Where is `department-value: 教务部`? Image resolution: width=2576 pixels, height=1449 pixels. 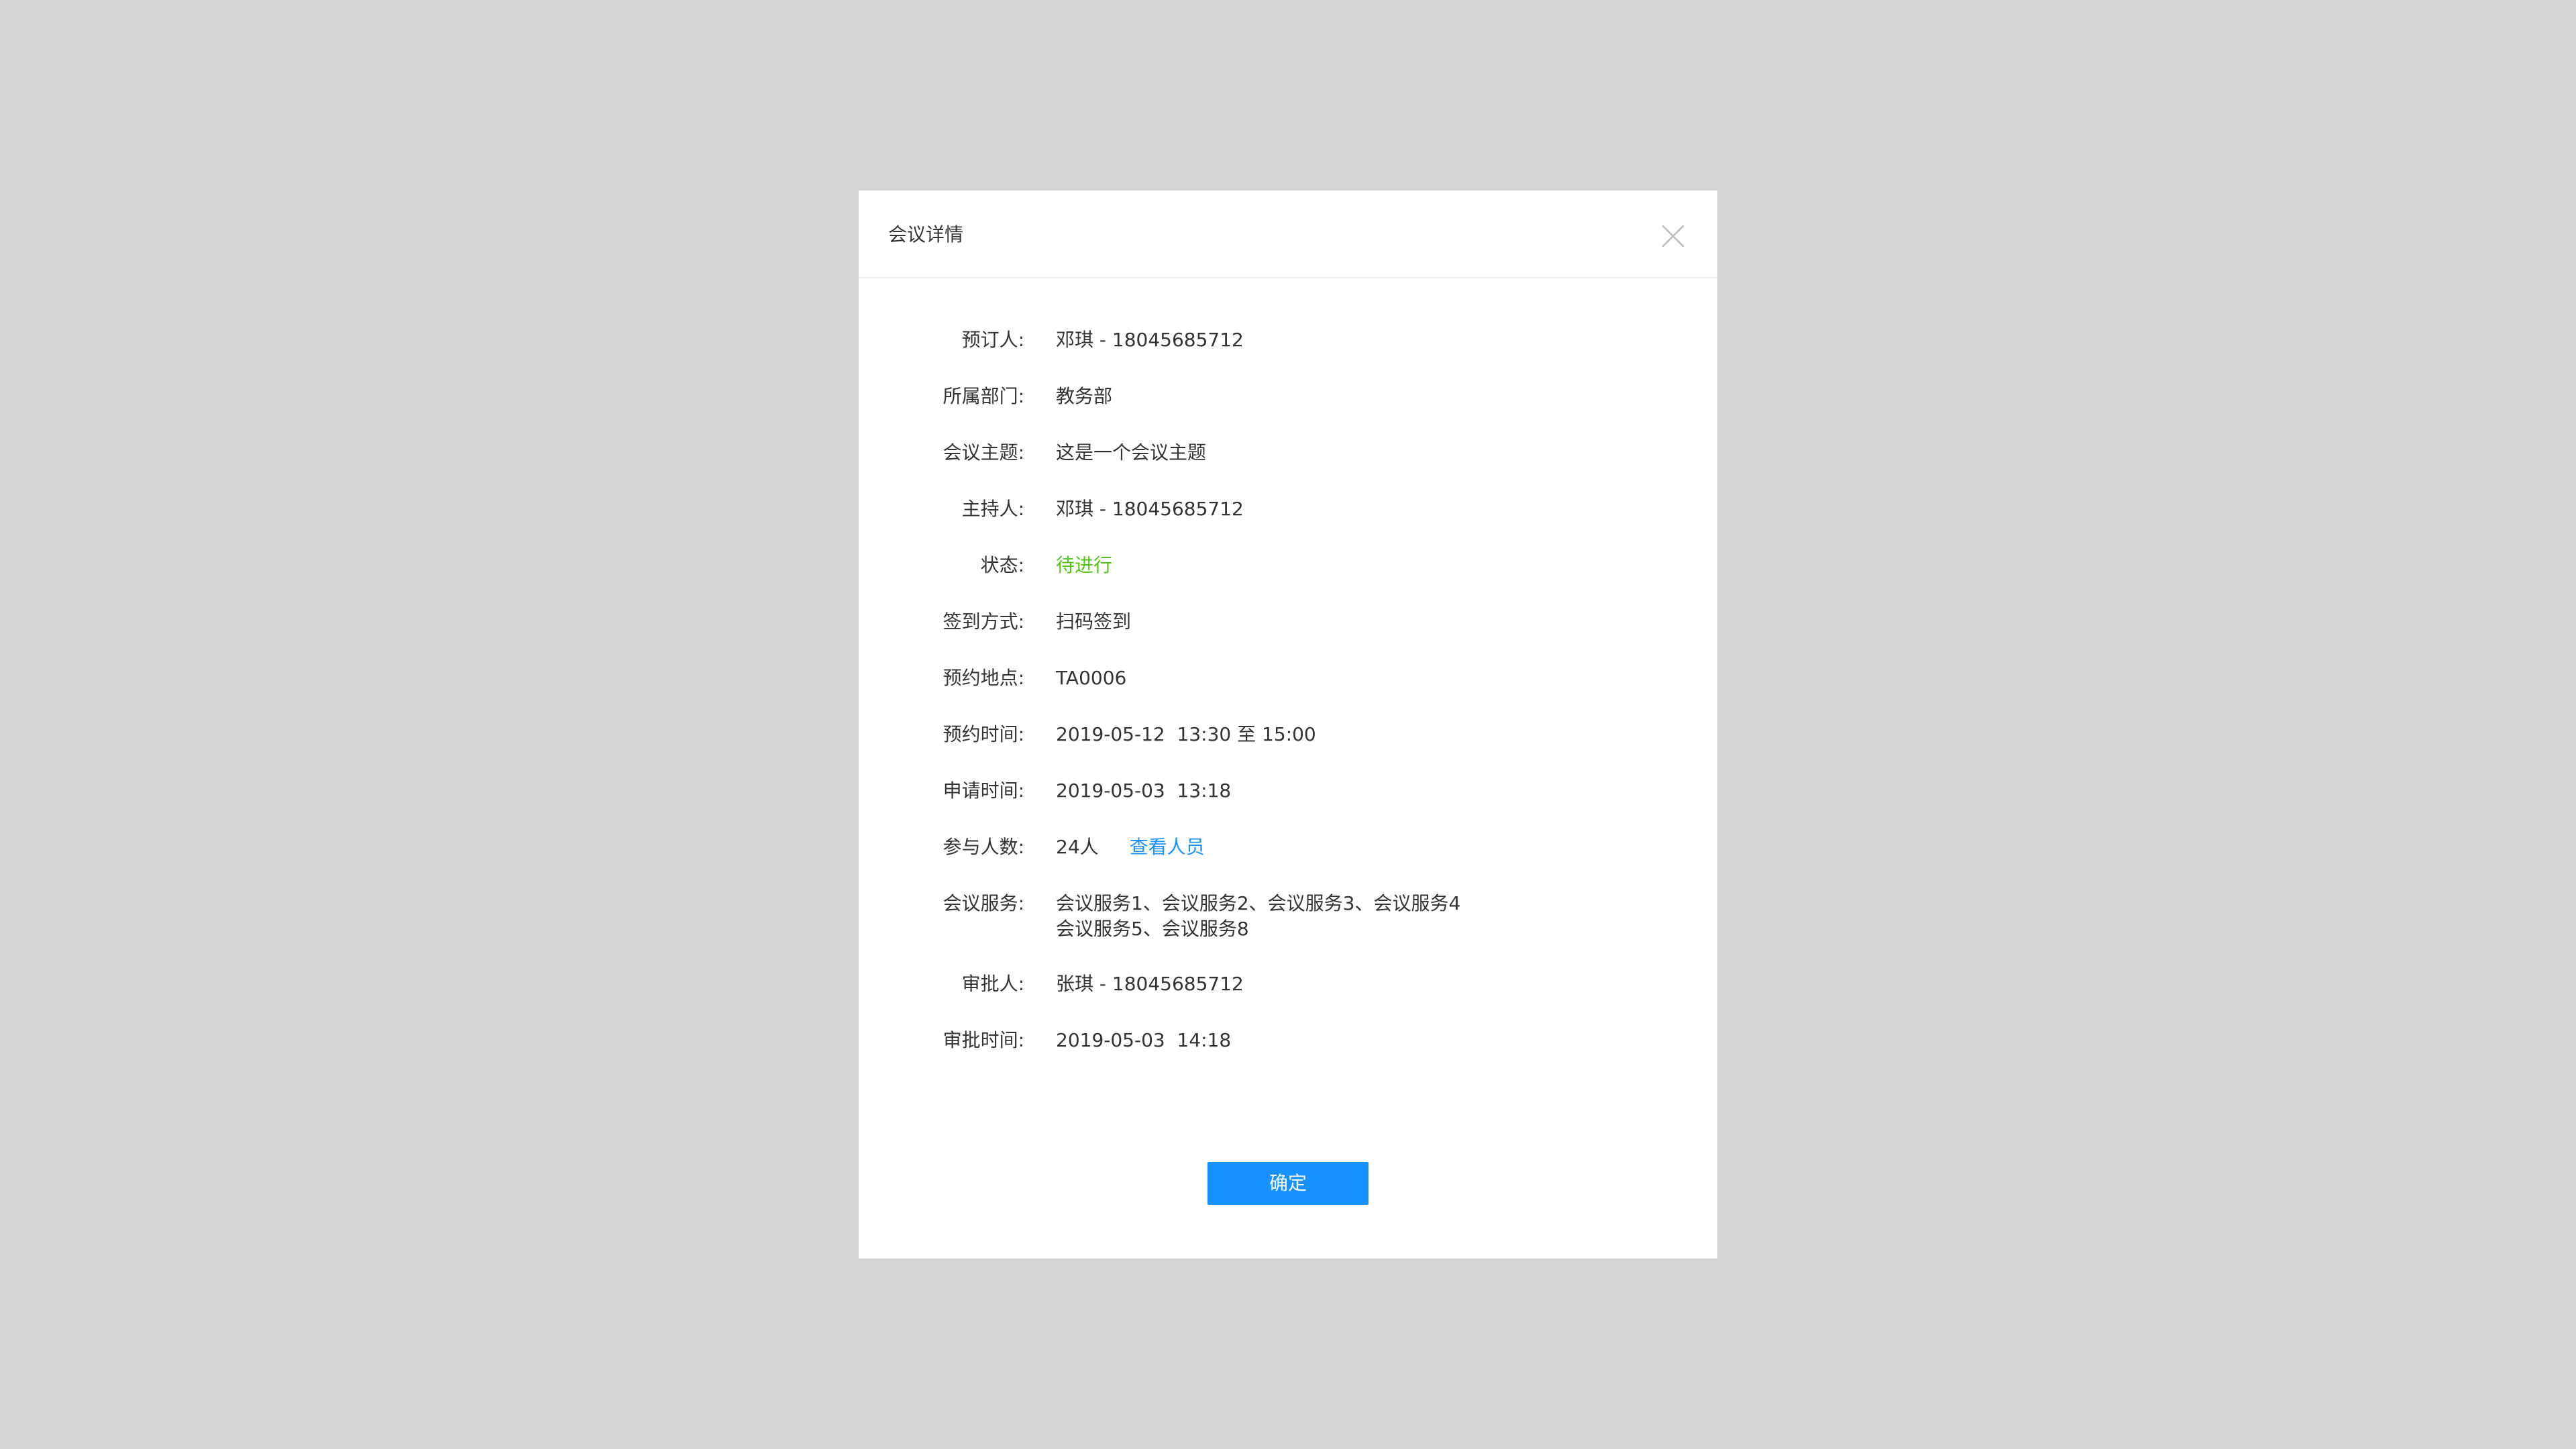
department-value: 教务部 is located at coordinates (1084, 396).